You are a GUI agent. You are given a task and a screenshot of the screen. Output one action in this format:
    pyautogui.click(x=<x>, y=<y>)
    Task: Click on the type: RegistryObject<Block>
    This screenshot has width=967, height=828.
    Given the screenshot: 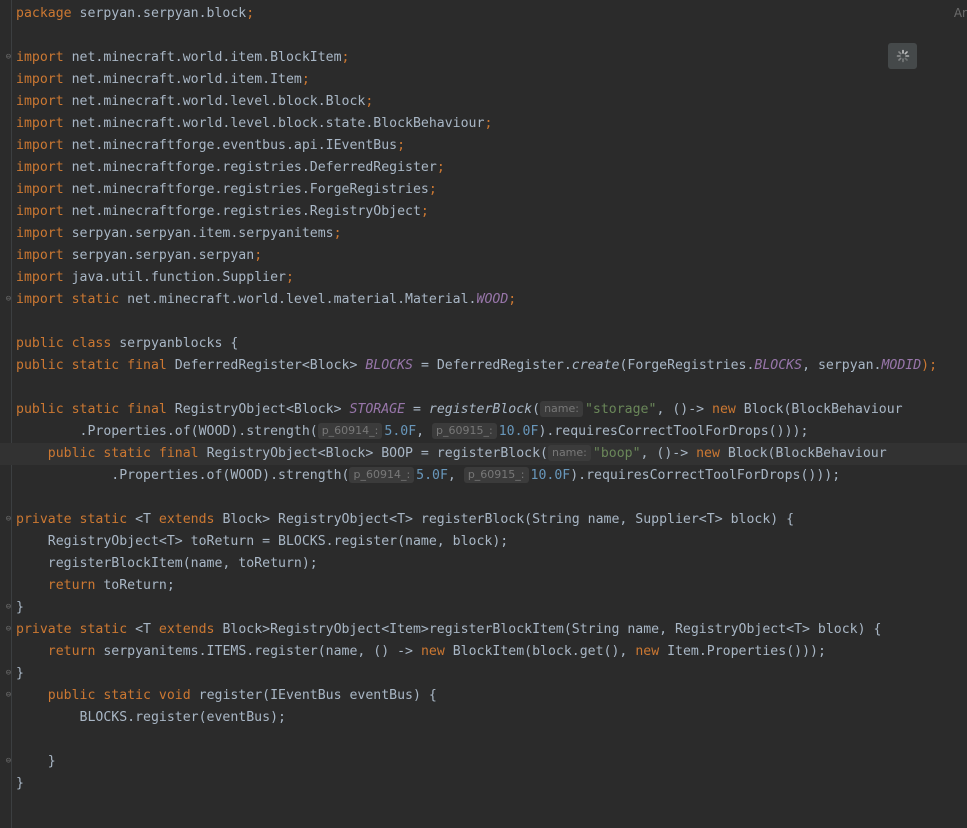 What is the action you would take?
    pyautogui.click(x=258, y=409)
    